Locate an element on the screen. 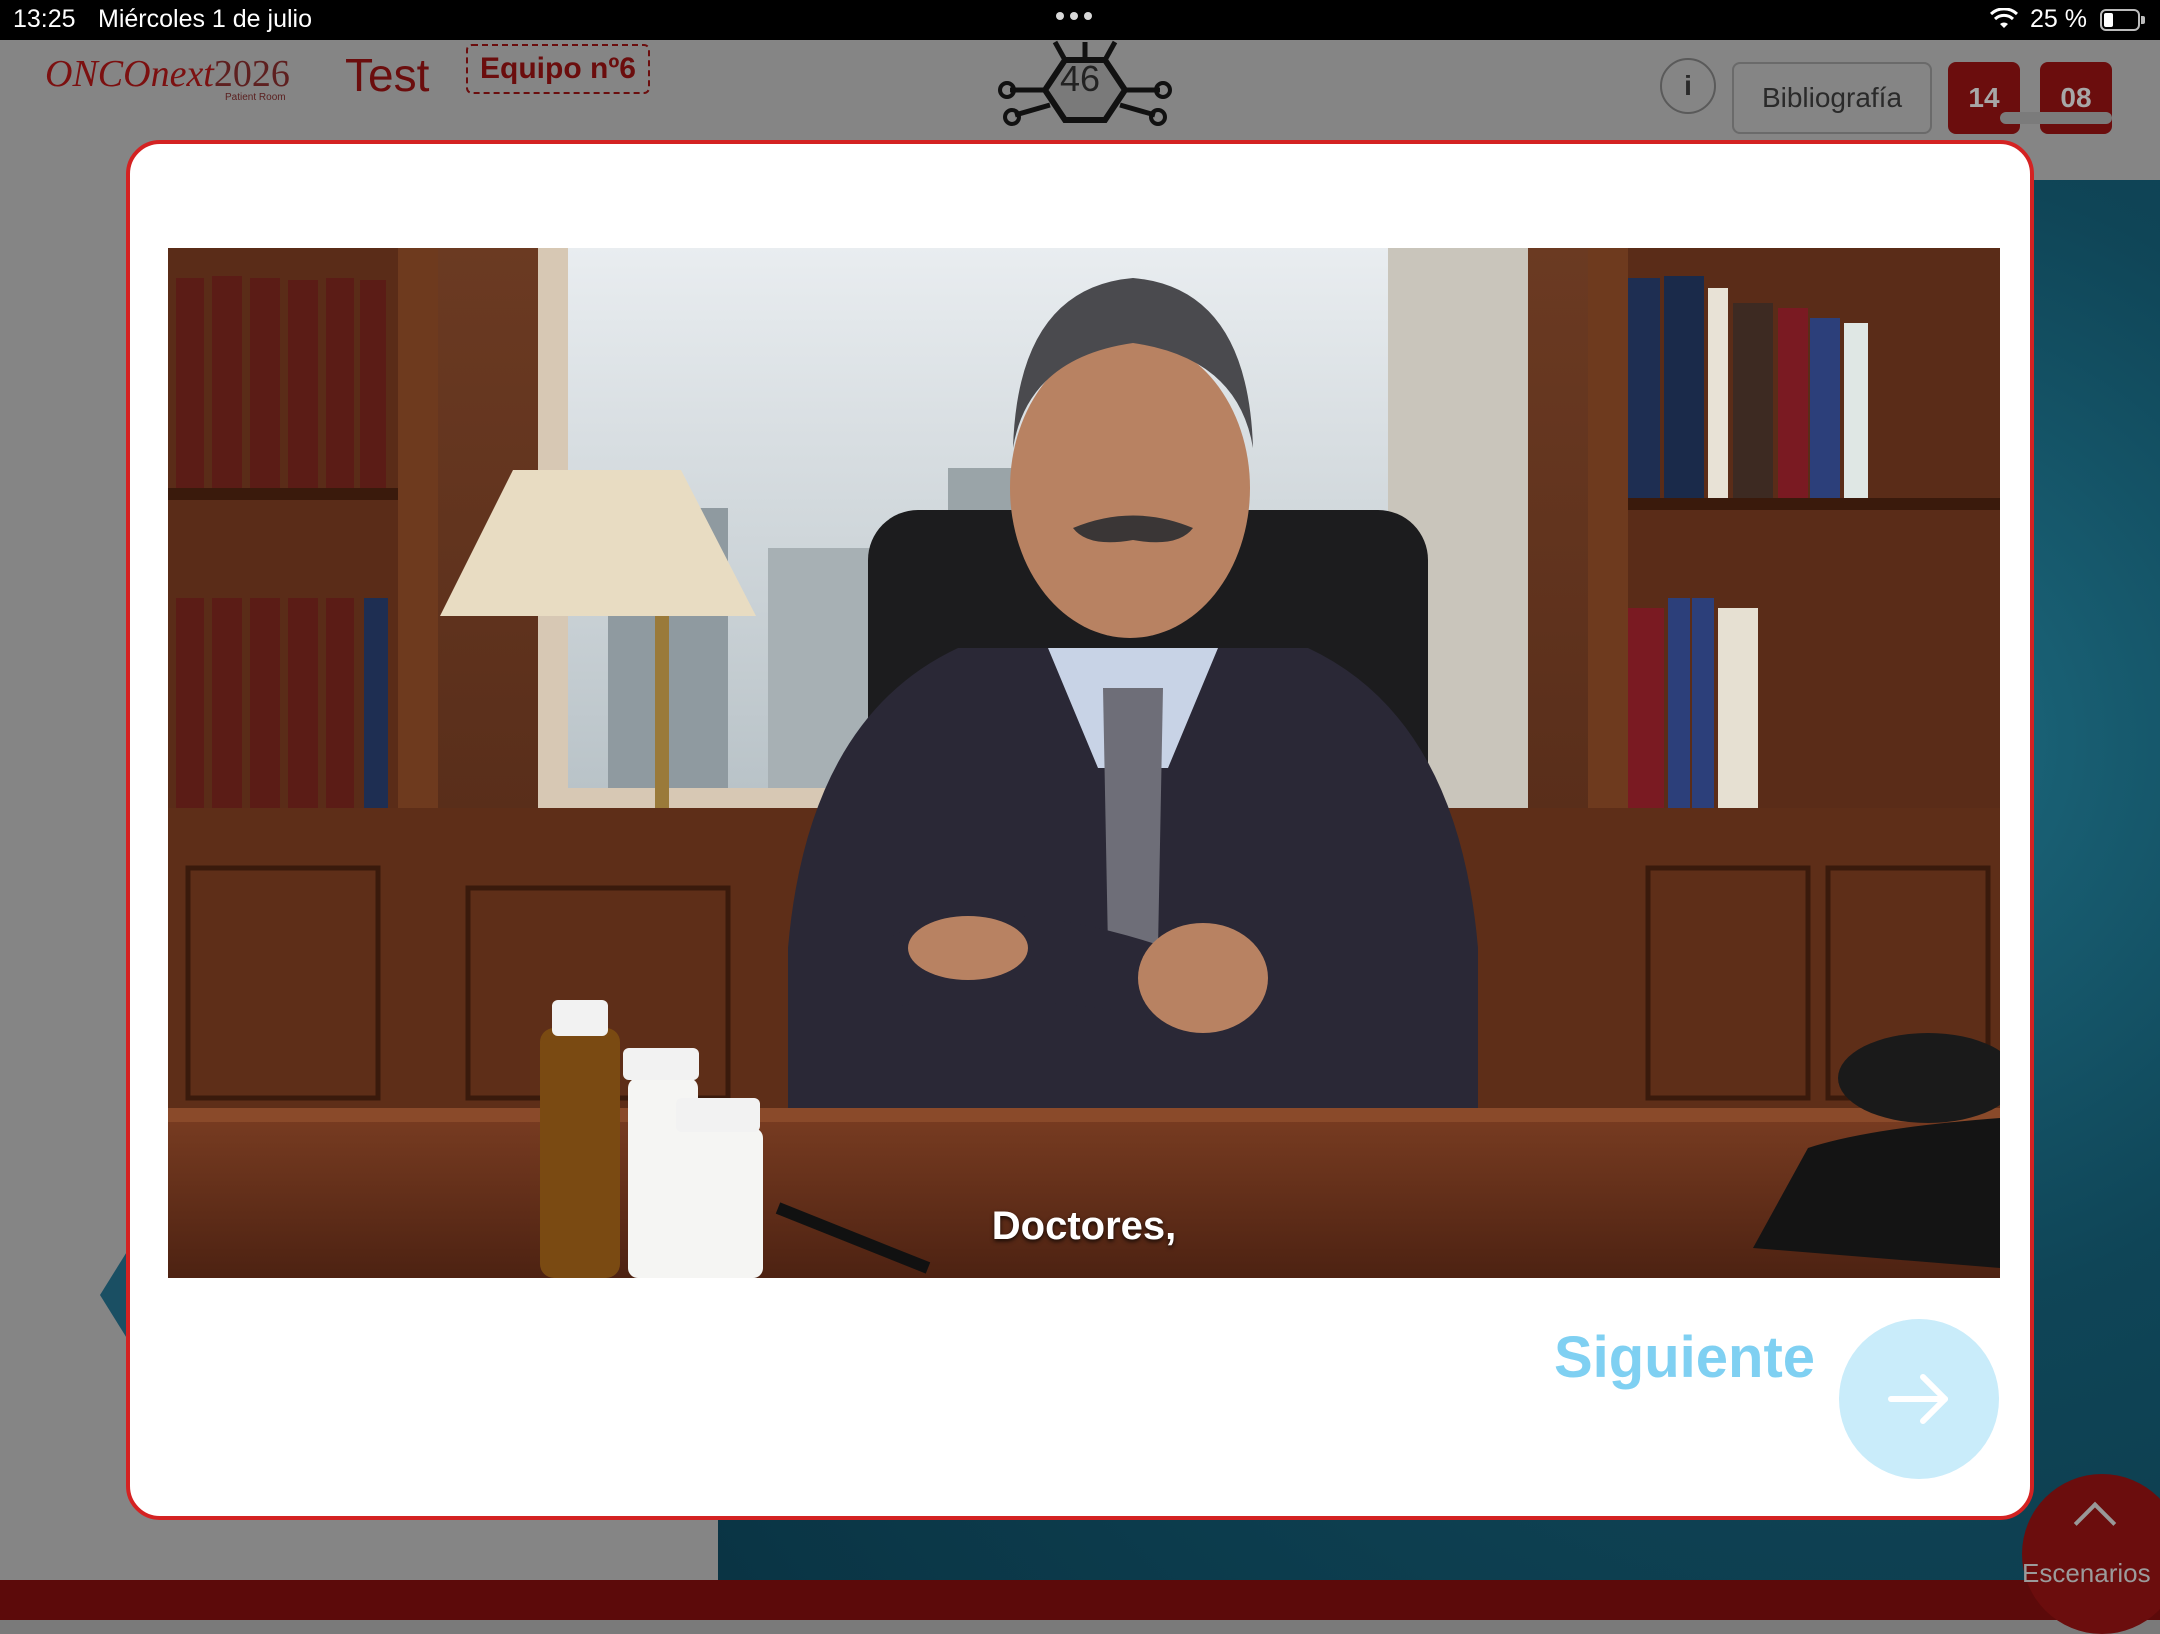 This screenshot has height=1634, width=2160. multitasking-dots-icon is located at coordinates (1074, 16).